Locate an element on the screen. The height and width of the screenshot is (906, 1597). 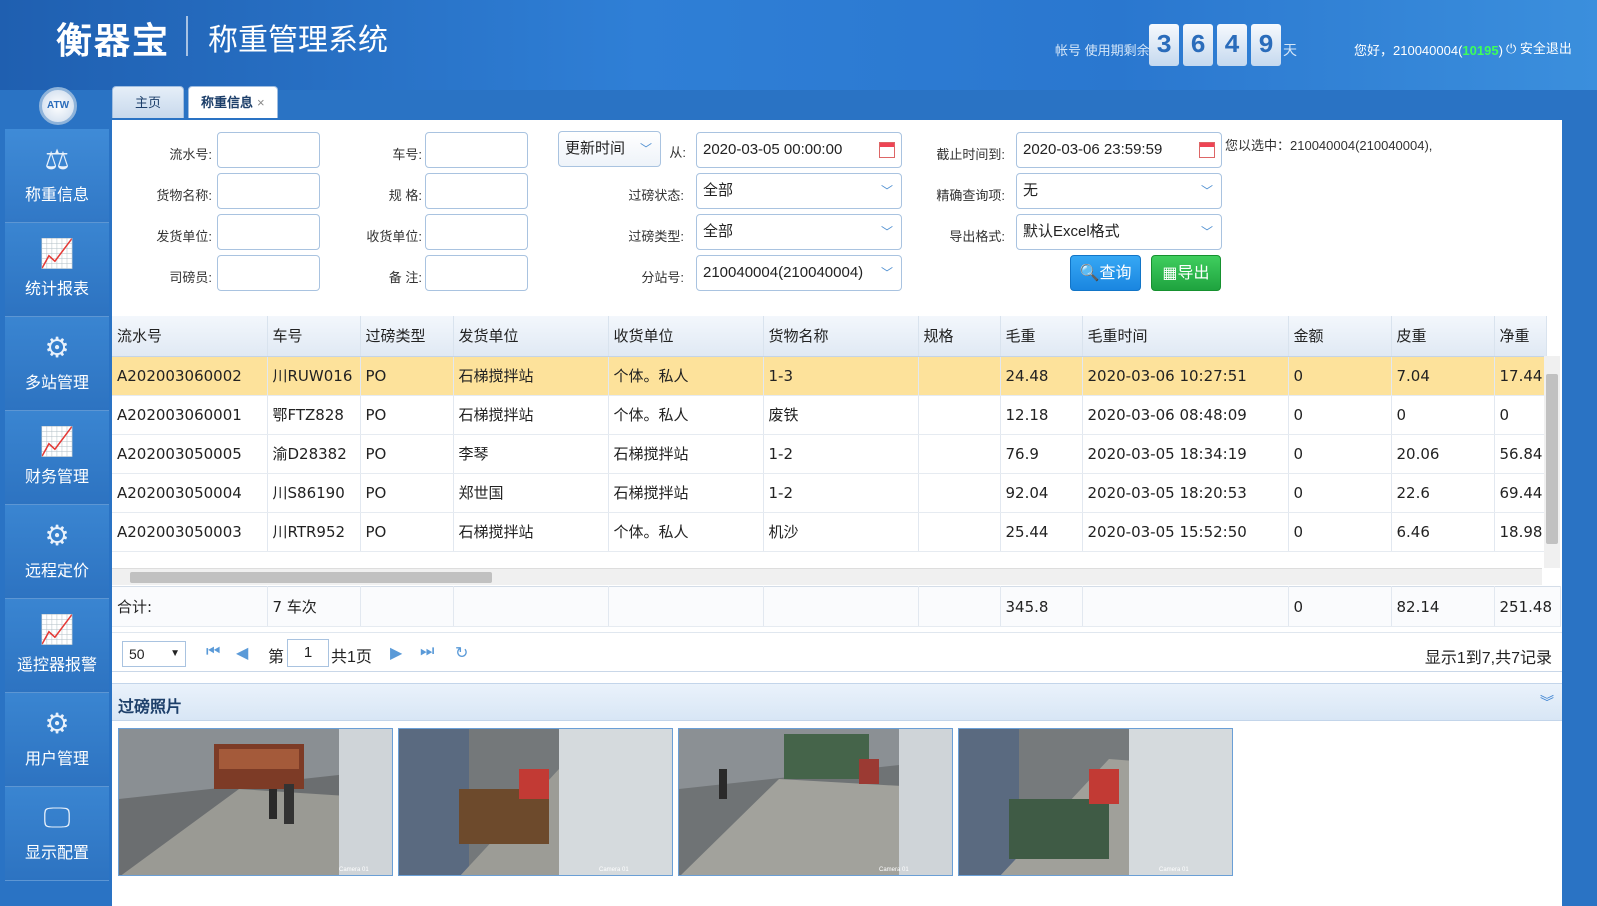
sender-input is located at coordinates (268, 232).